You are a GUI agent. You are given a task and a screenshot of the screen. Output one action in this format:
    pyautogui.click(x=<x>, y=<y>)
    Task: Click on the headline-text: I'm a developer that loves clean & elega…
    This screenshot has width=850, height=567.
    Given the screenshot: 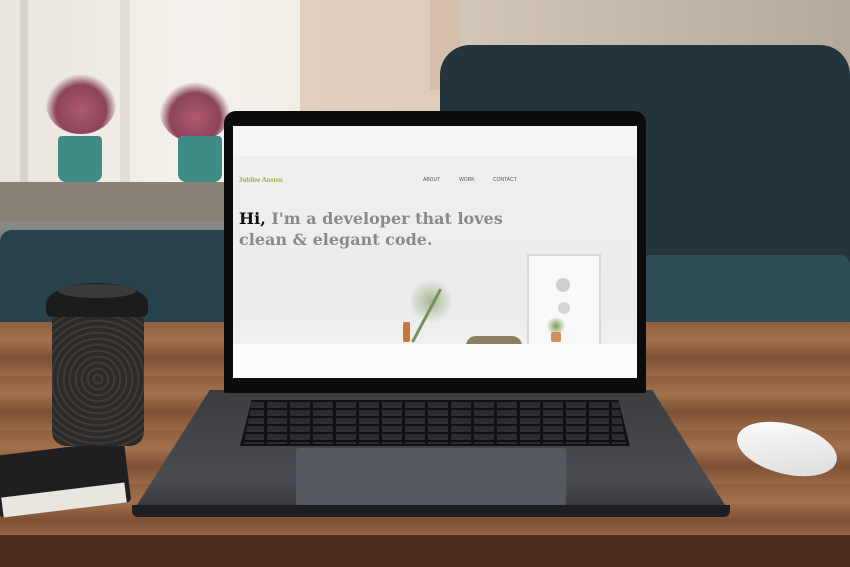 What is the action you would take?
    pyautogui.click(x=371, y=229)
    